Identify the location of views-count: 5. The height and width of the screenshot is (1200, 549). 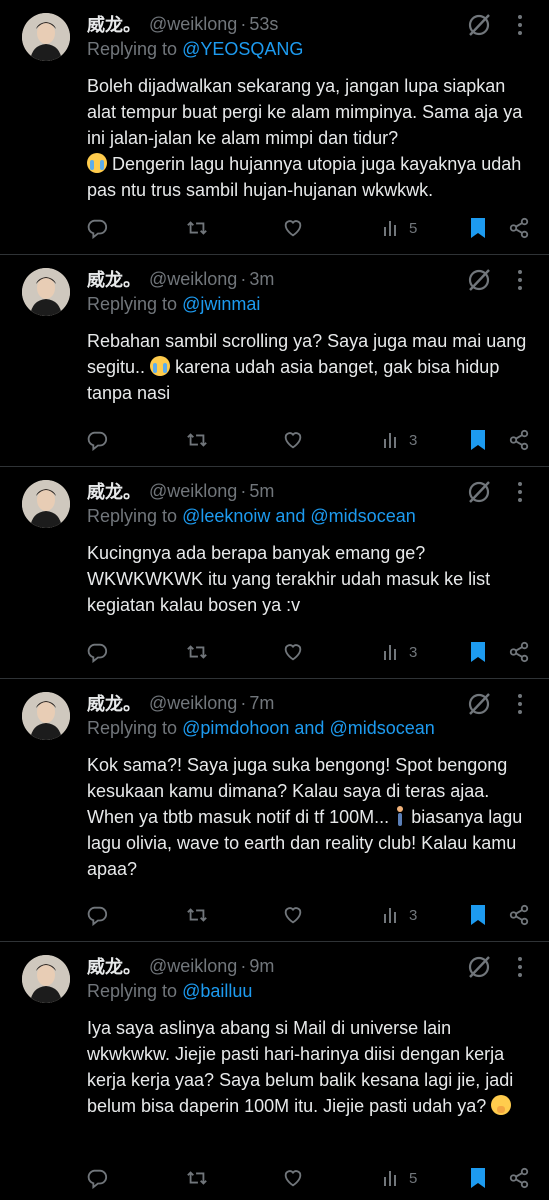
(413, 1178).